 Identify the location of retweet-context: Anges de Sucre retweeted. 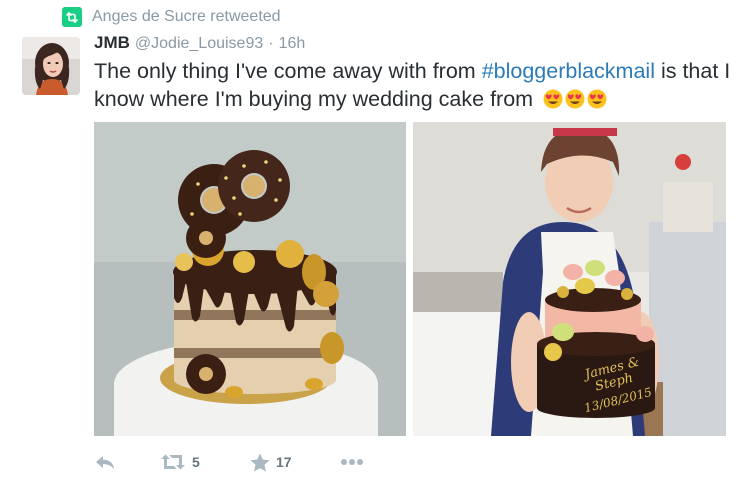
(171, 17).